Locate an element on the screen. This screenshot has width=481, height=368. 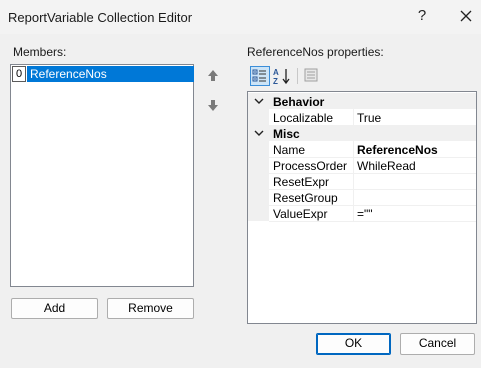
property-row-name: Name ReferenceNos is located at coordinates (362, 149).